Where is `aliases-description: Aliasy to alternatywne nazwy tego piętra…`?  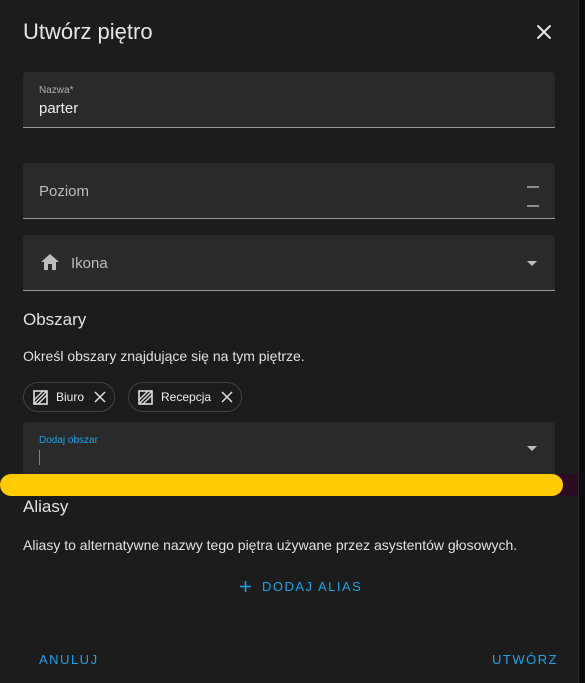 aliases-description: Aliasy to alternatywne nazwy tego piętra… is located at coordinates (270, 545).